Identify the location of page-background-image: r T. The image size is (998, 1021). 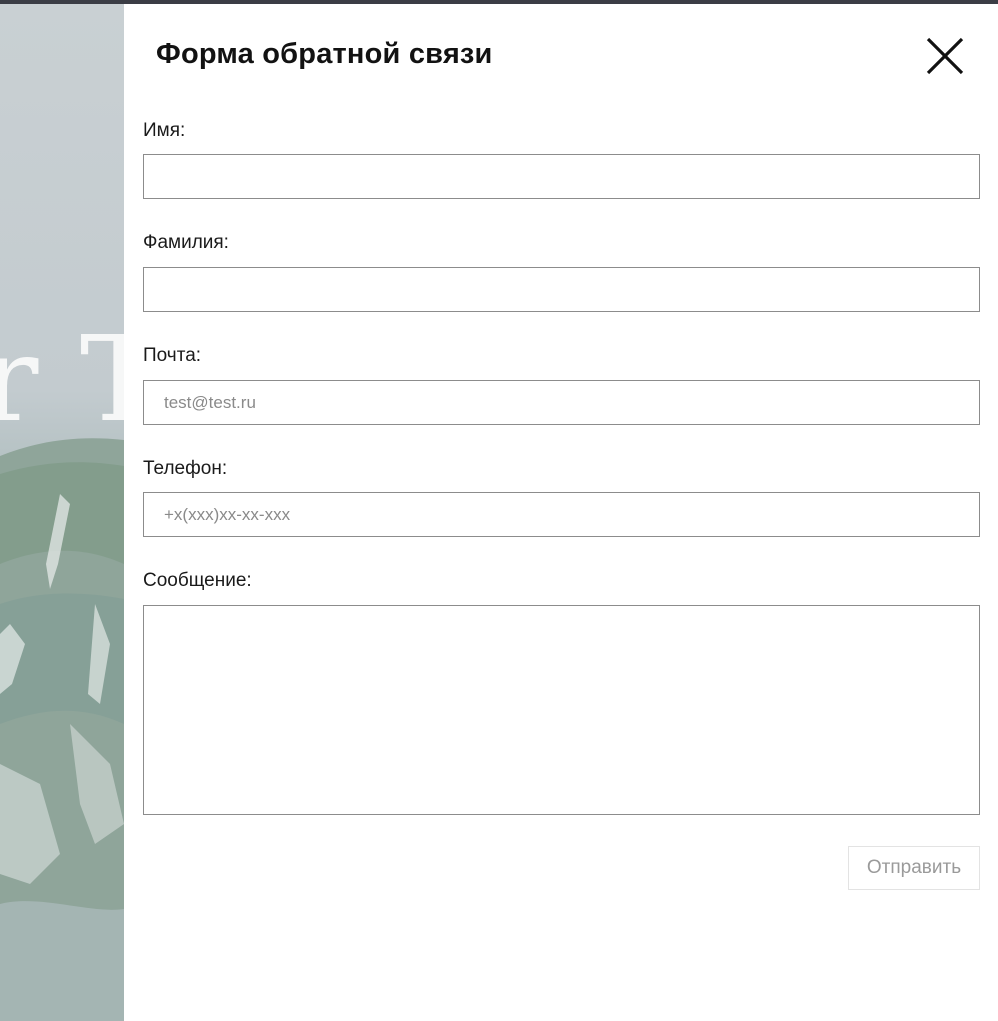
(62, 512).